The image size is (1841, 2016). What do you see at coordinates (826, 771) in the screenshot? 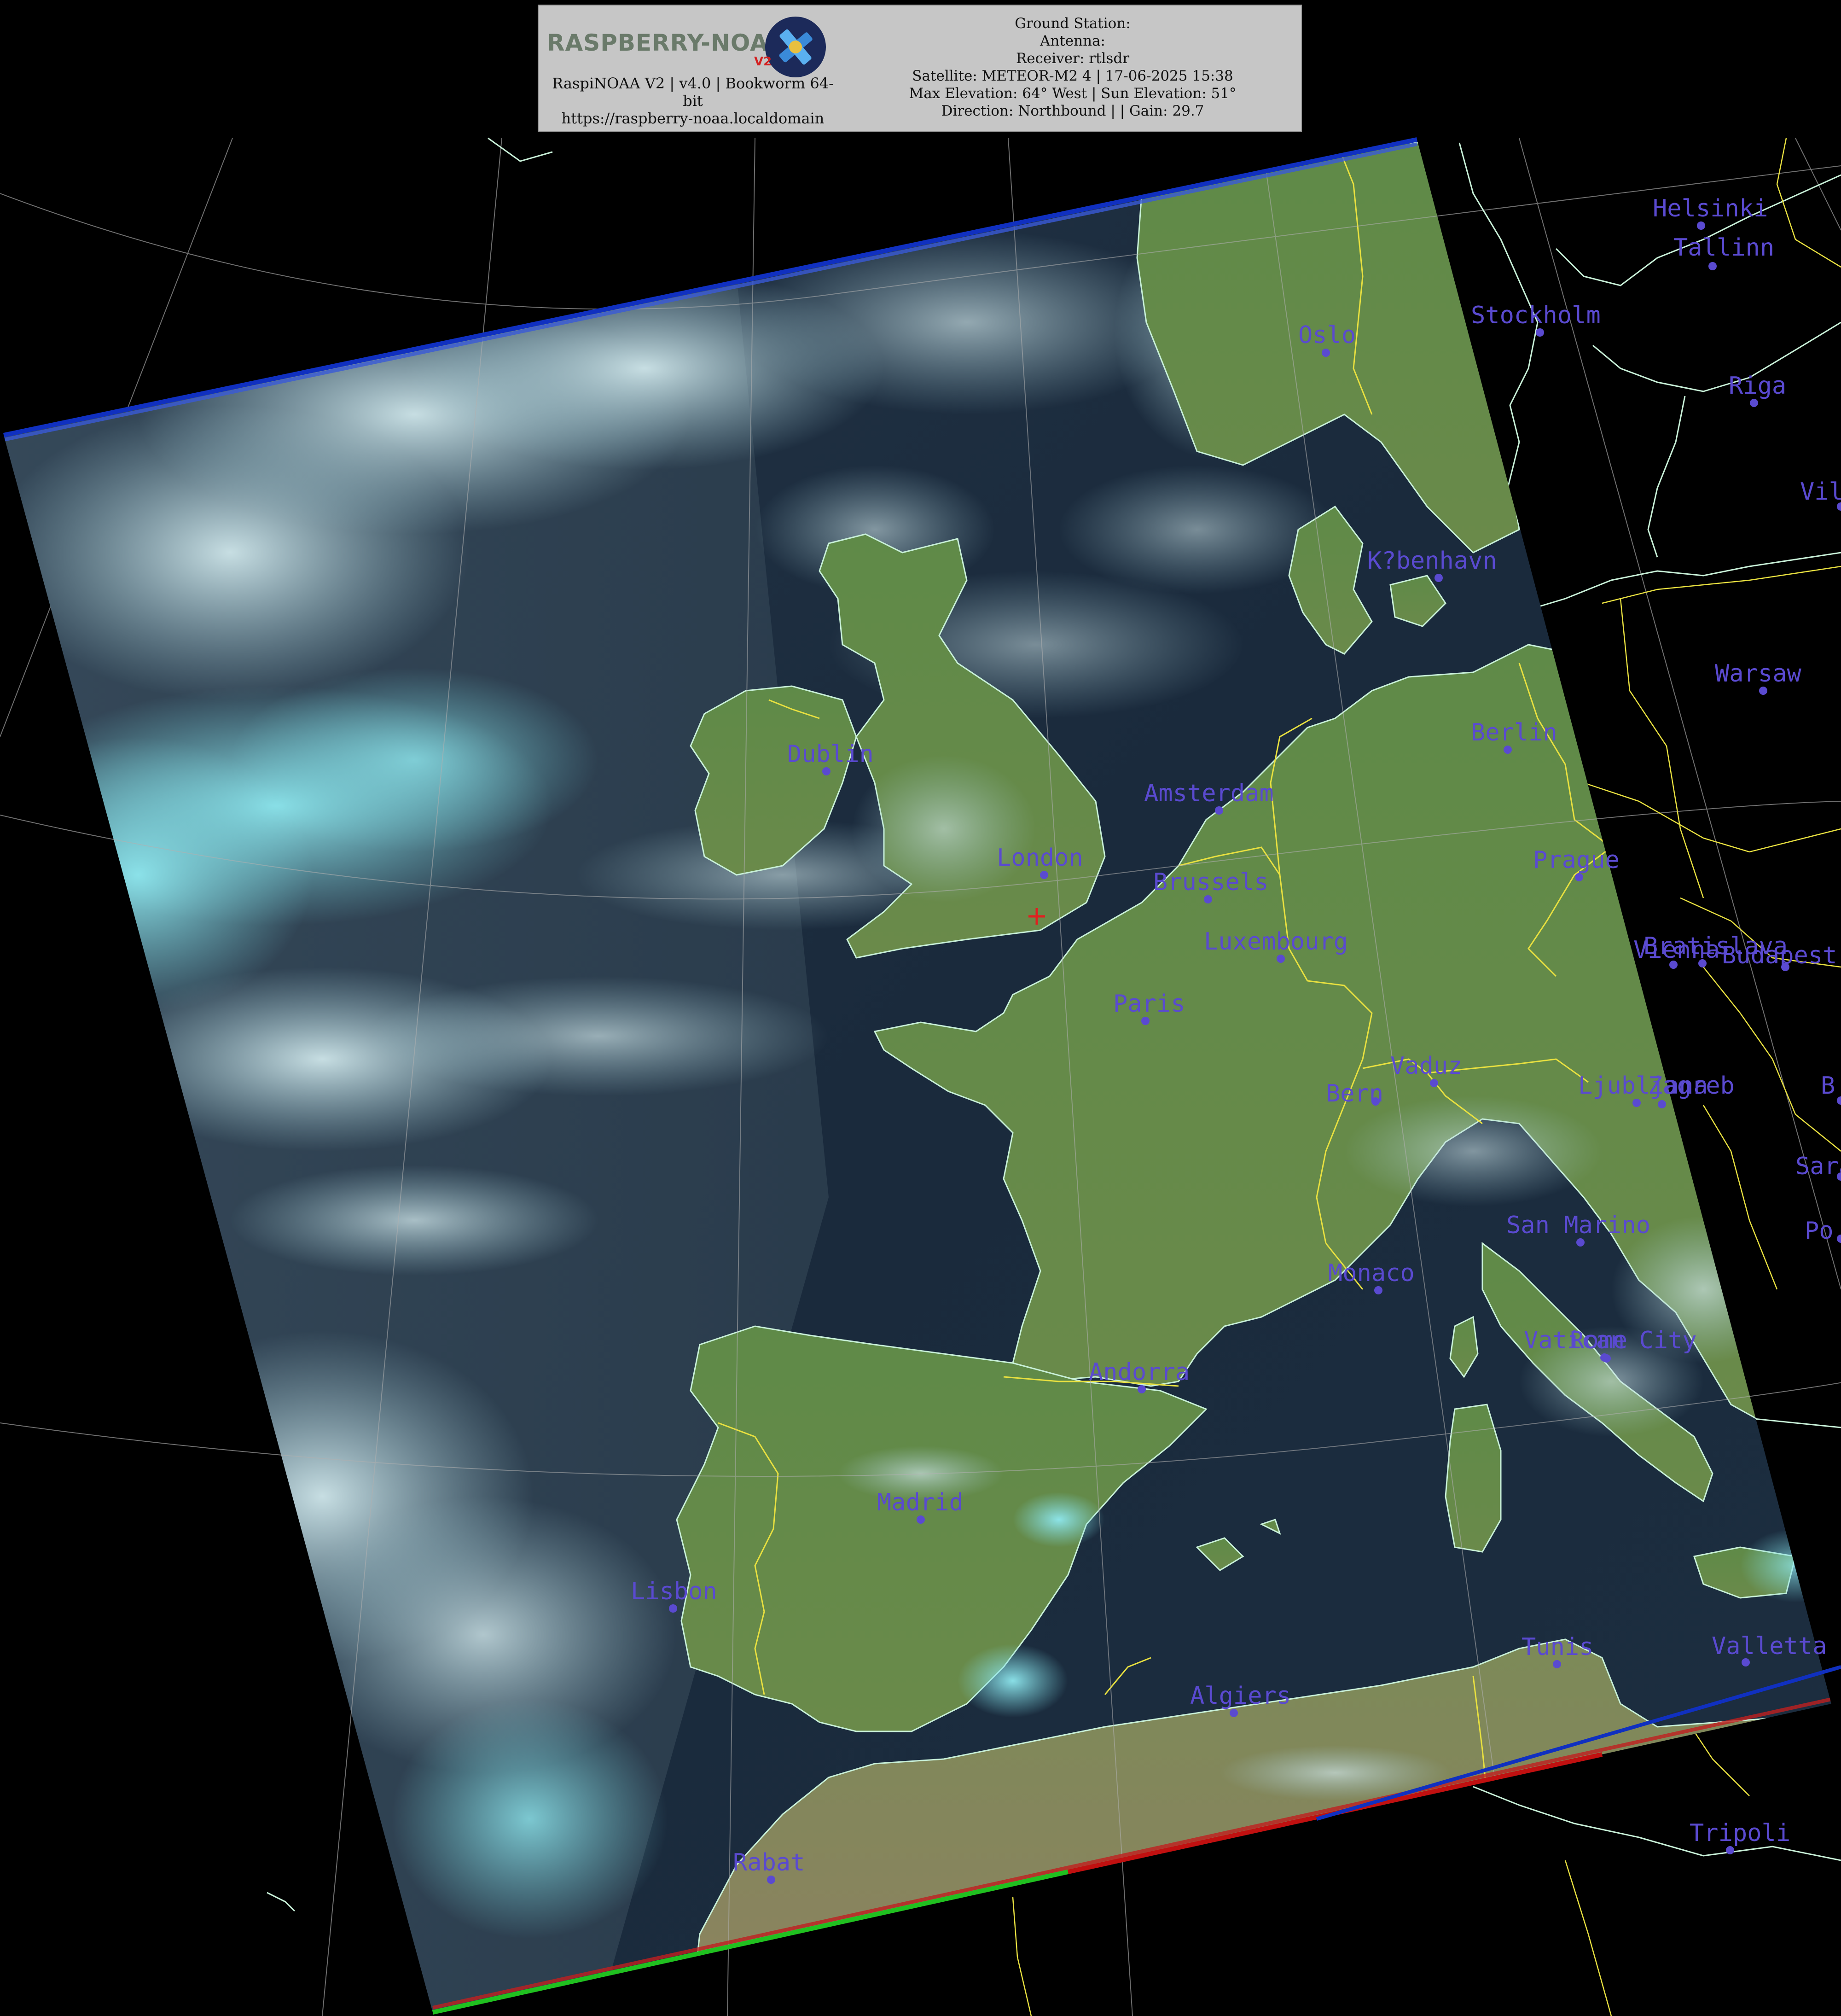
I see `city-dot-dublin` at bounding box center [826, 771].